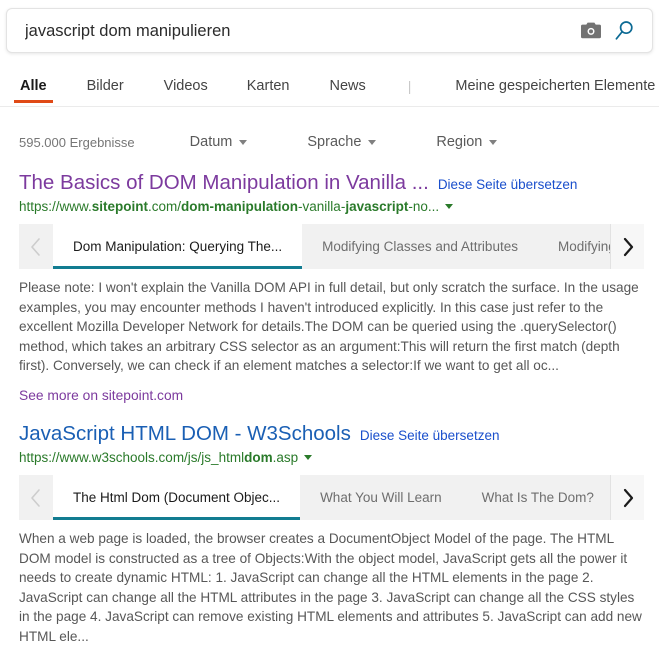 The height and width of the screenshot is (655, 659). What do you see at coordinates (329, 106) in the screenshot?
I see `nav-divider` at bounding box center [329, 106].